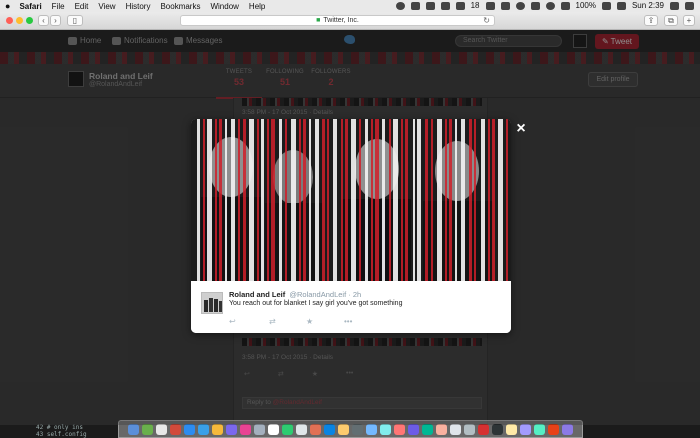 The image size is (700, 438). I want to click on address-bar: ■ Twitter, Inc. ↻, so click(337, 20).